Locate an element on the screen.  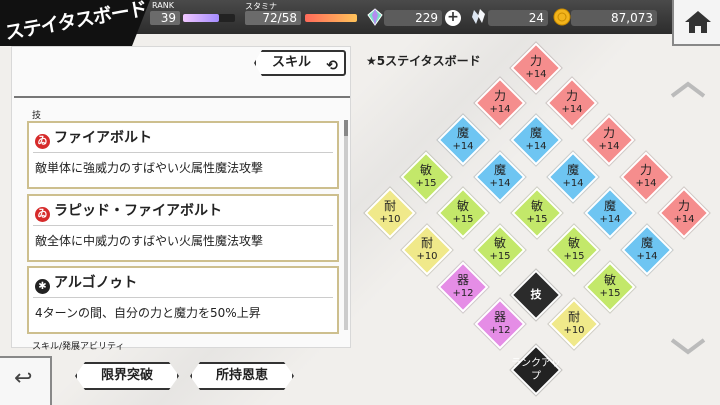
star-burst-icon: ✱ is located at coordinates (42, 286).